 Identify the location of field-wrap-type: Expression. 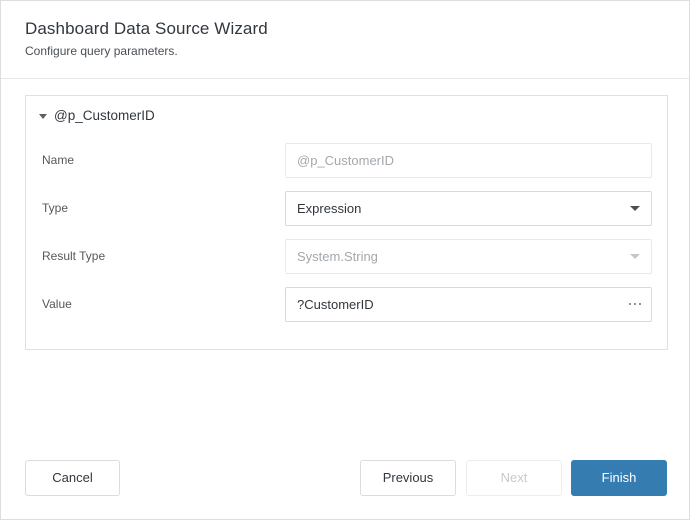
(468, 208).